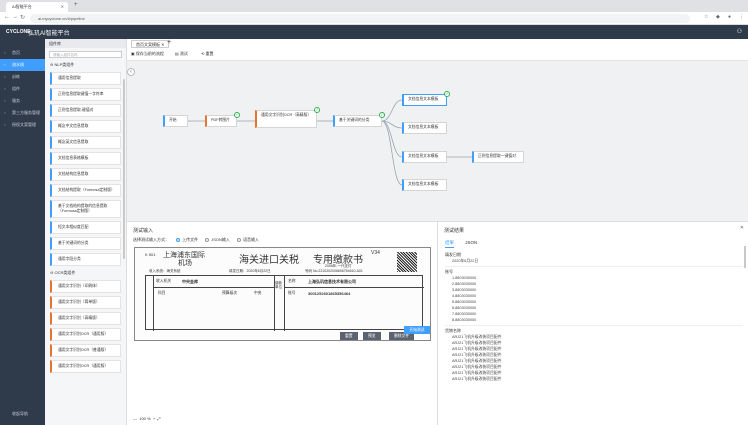 The height and width of the screenshot is (425, 748). I want to click on component-search-input: 请输入组件名称, so click(85, 54).